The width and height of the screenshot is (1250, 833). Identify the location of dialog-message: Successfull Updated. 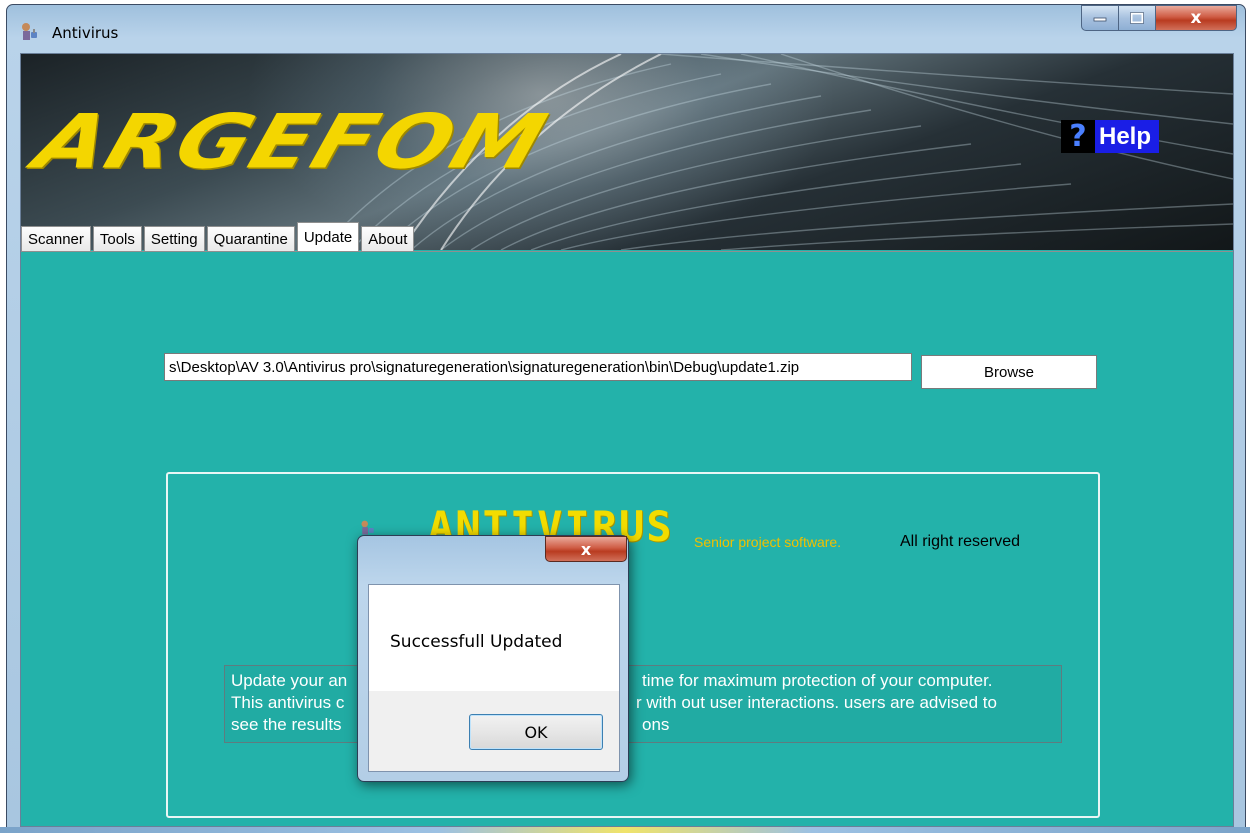
(476, 642).